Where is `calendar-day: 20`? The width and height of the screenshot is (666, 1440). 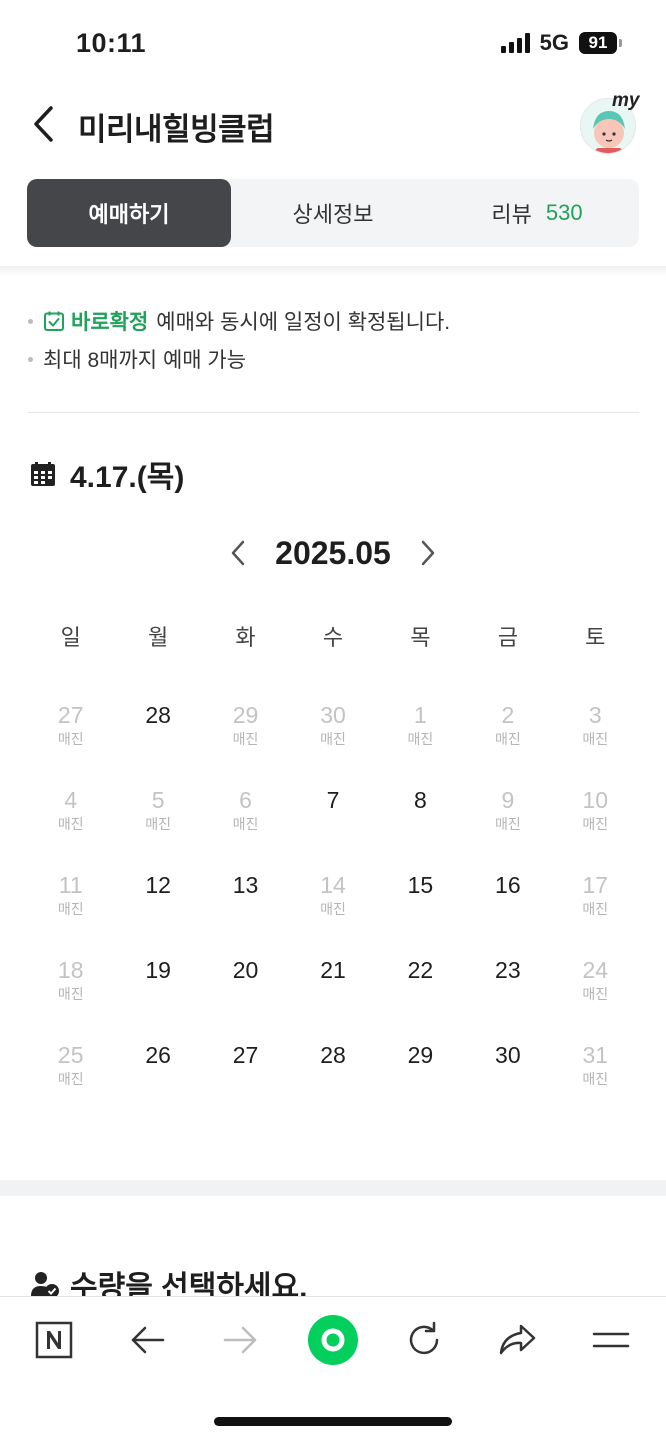 calendar-day: 20 is located at coordinates (245, 997).